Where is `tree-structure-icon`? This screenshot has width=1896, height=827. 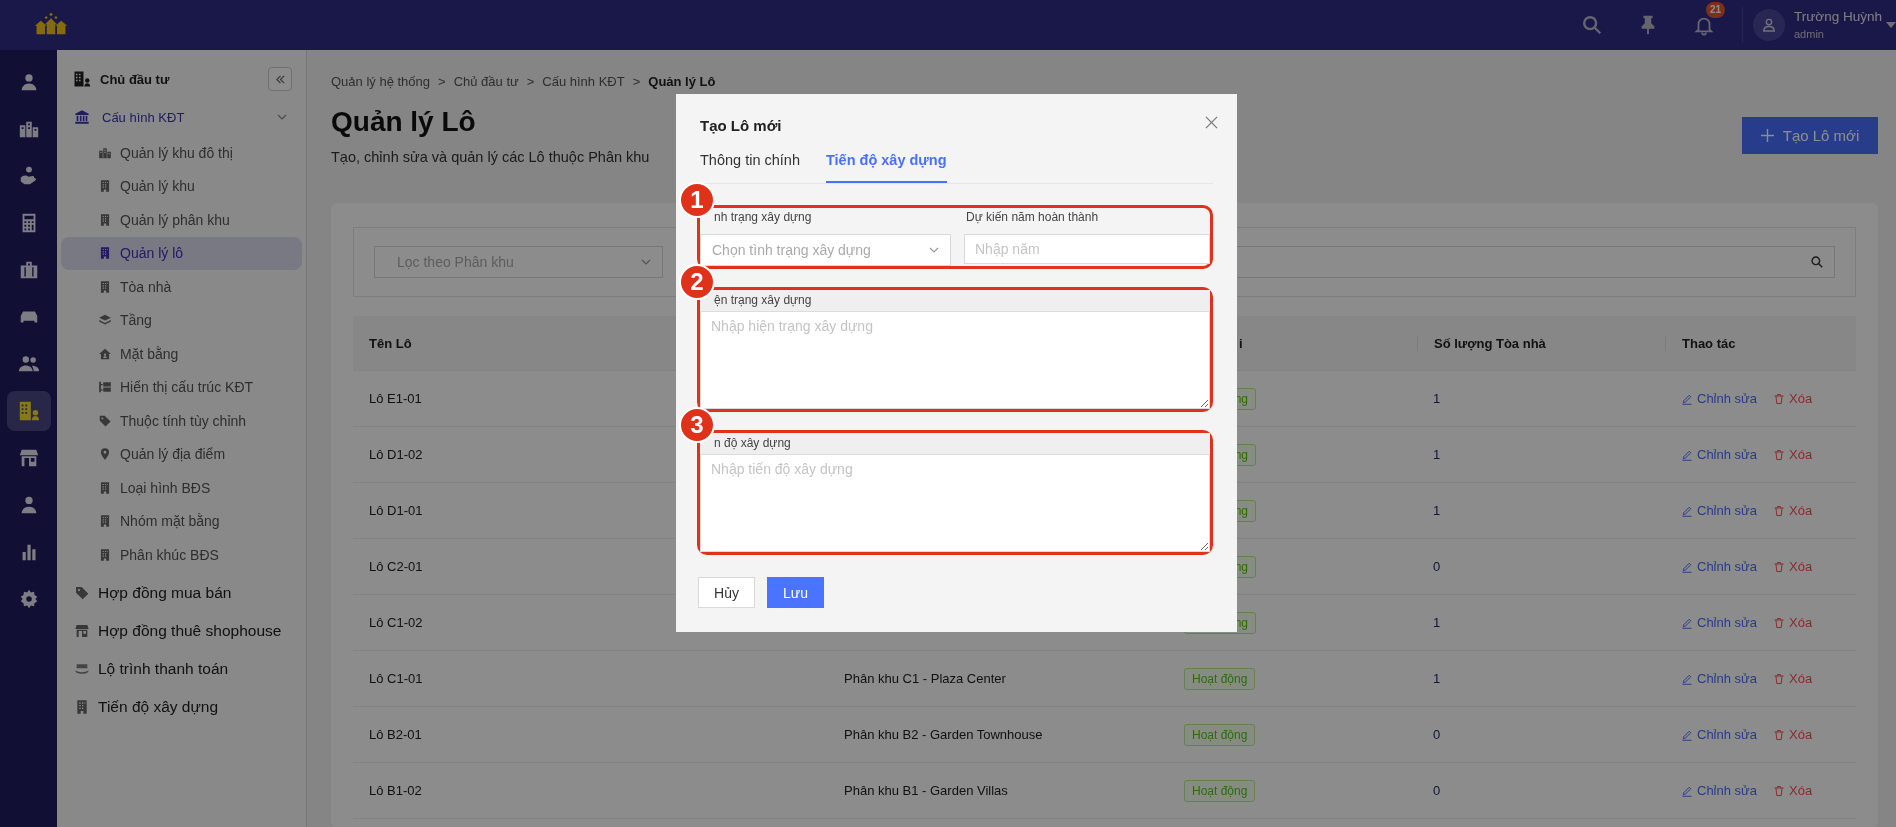
tree-structure-icon is located at coordinates (105, 387).